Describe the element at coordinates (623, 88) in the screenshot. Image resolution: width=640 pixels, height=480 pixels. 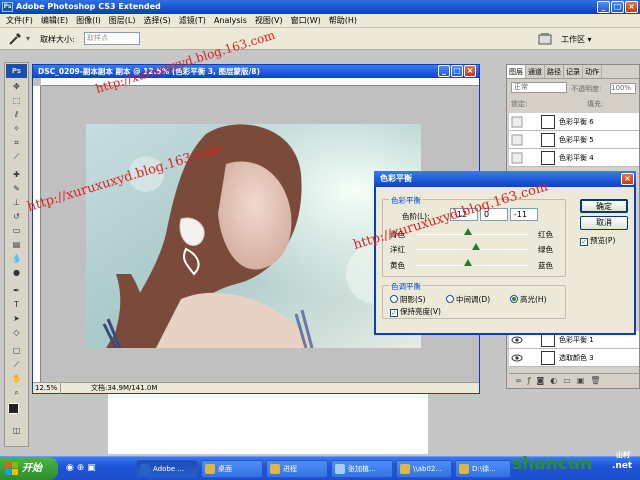
I see `opacity-field: 100%` at that location.